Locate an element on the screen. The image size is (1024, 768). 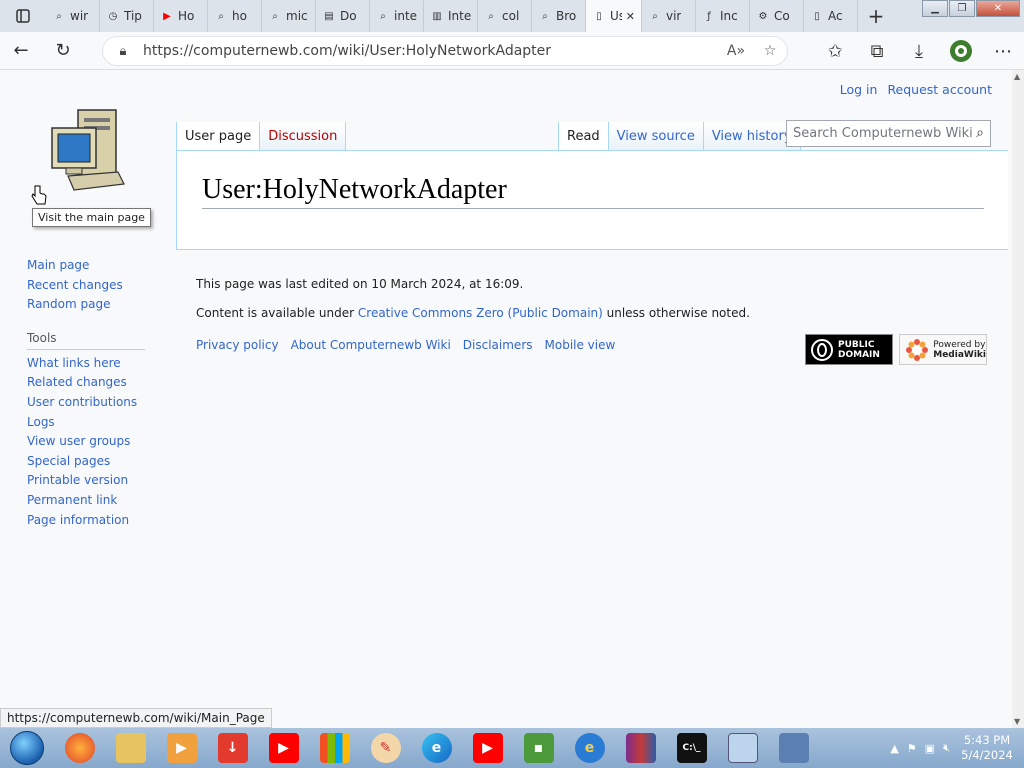
close-window-button: ✕ is located at coordinates (998, 8).